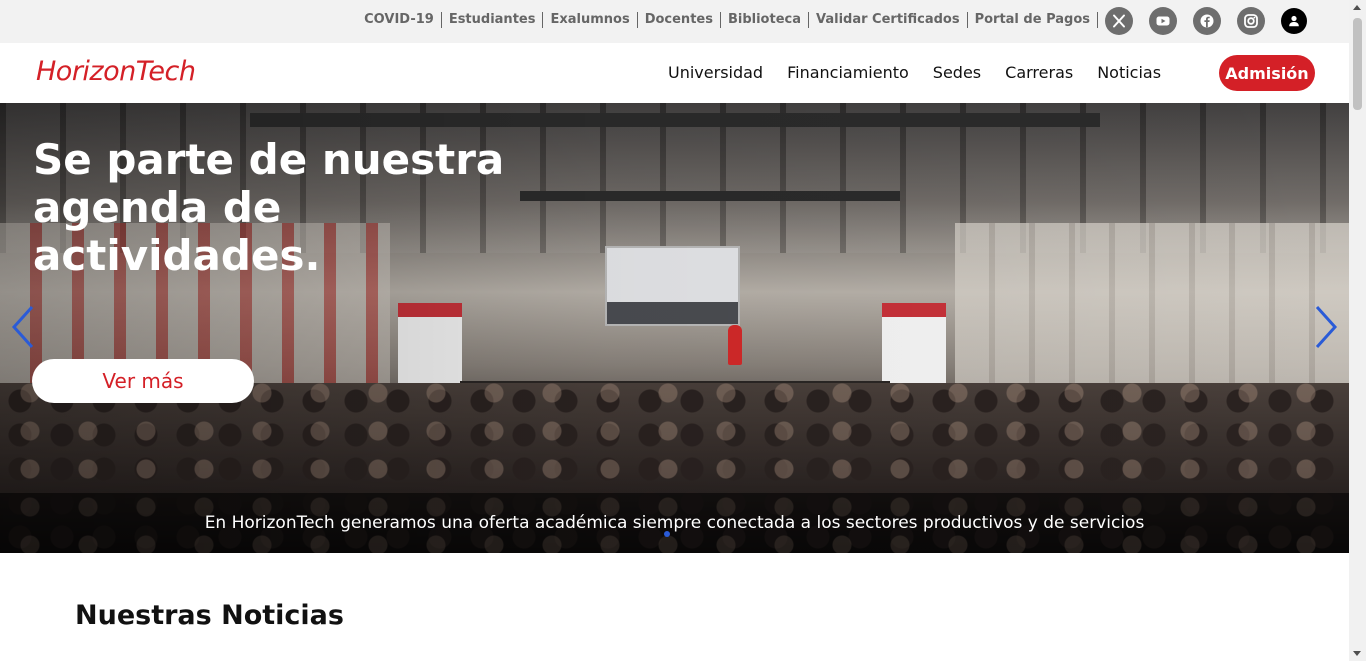  I want to click on youtube-icon, so click(1163, 21).